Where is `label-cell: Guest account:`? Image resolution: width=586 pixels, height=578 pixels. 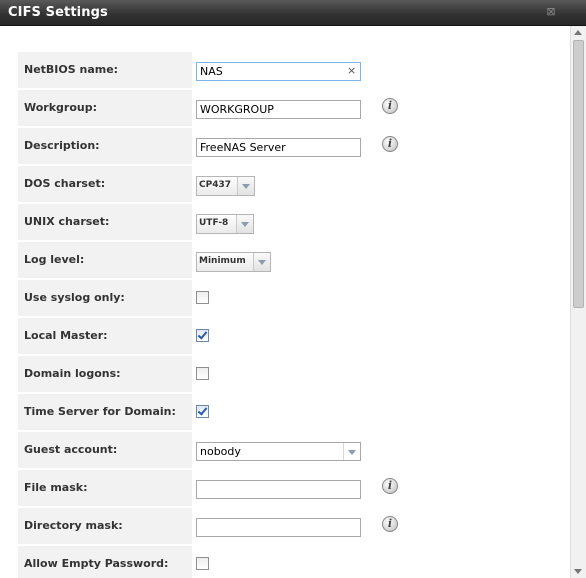
label-cell: Guest account: is located at coordinates (105, 450).